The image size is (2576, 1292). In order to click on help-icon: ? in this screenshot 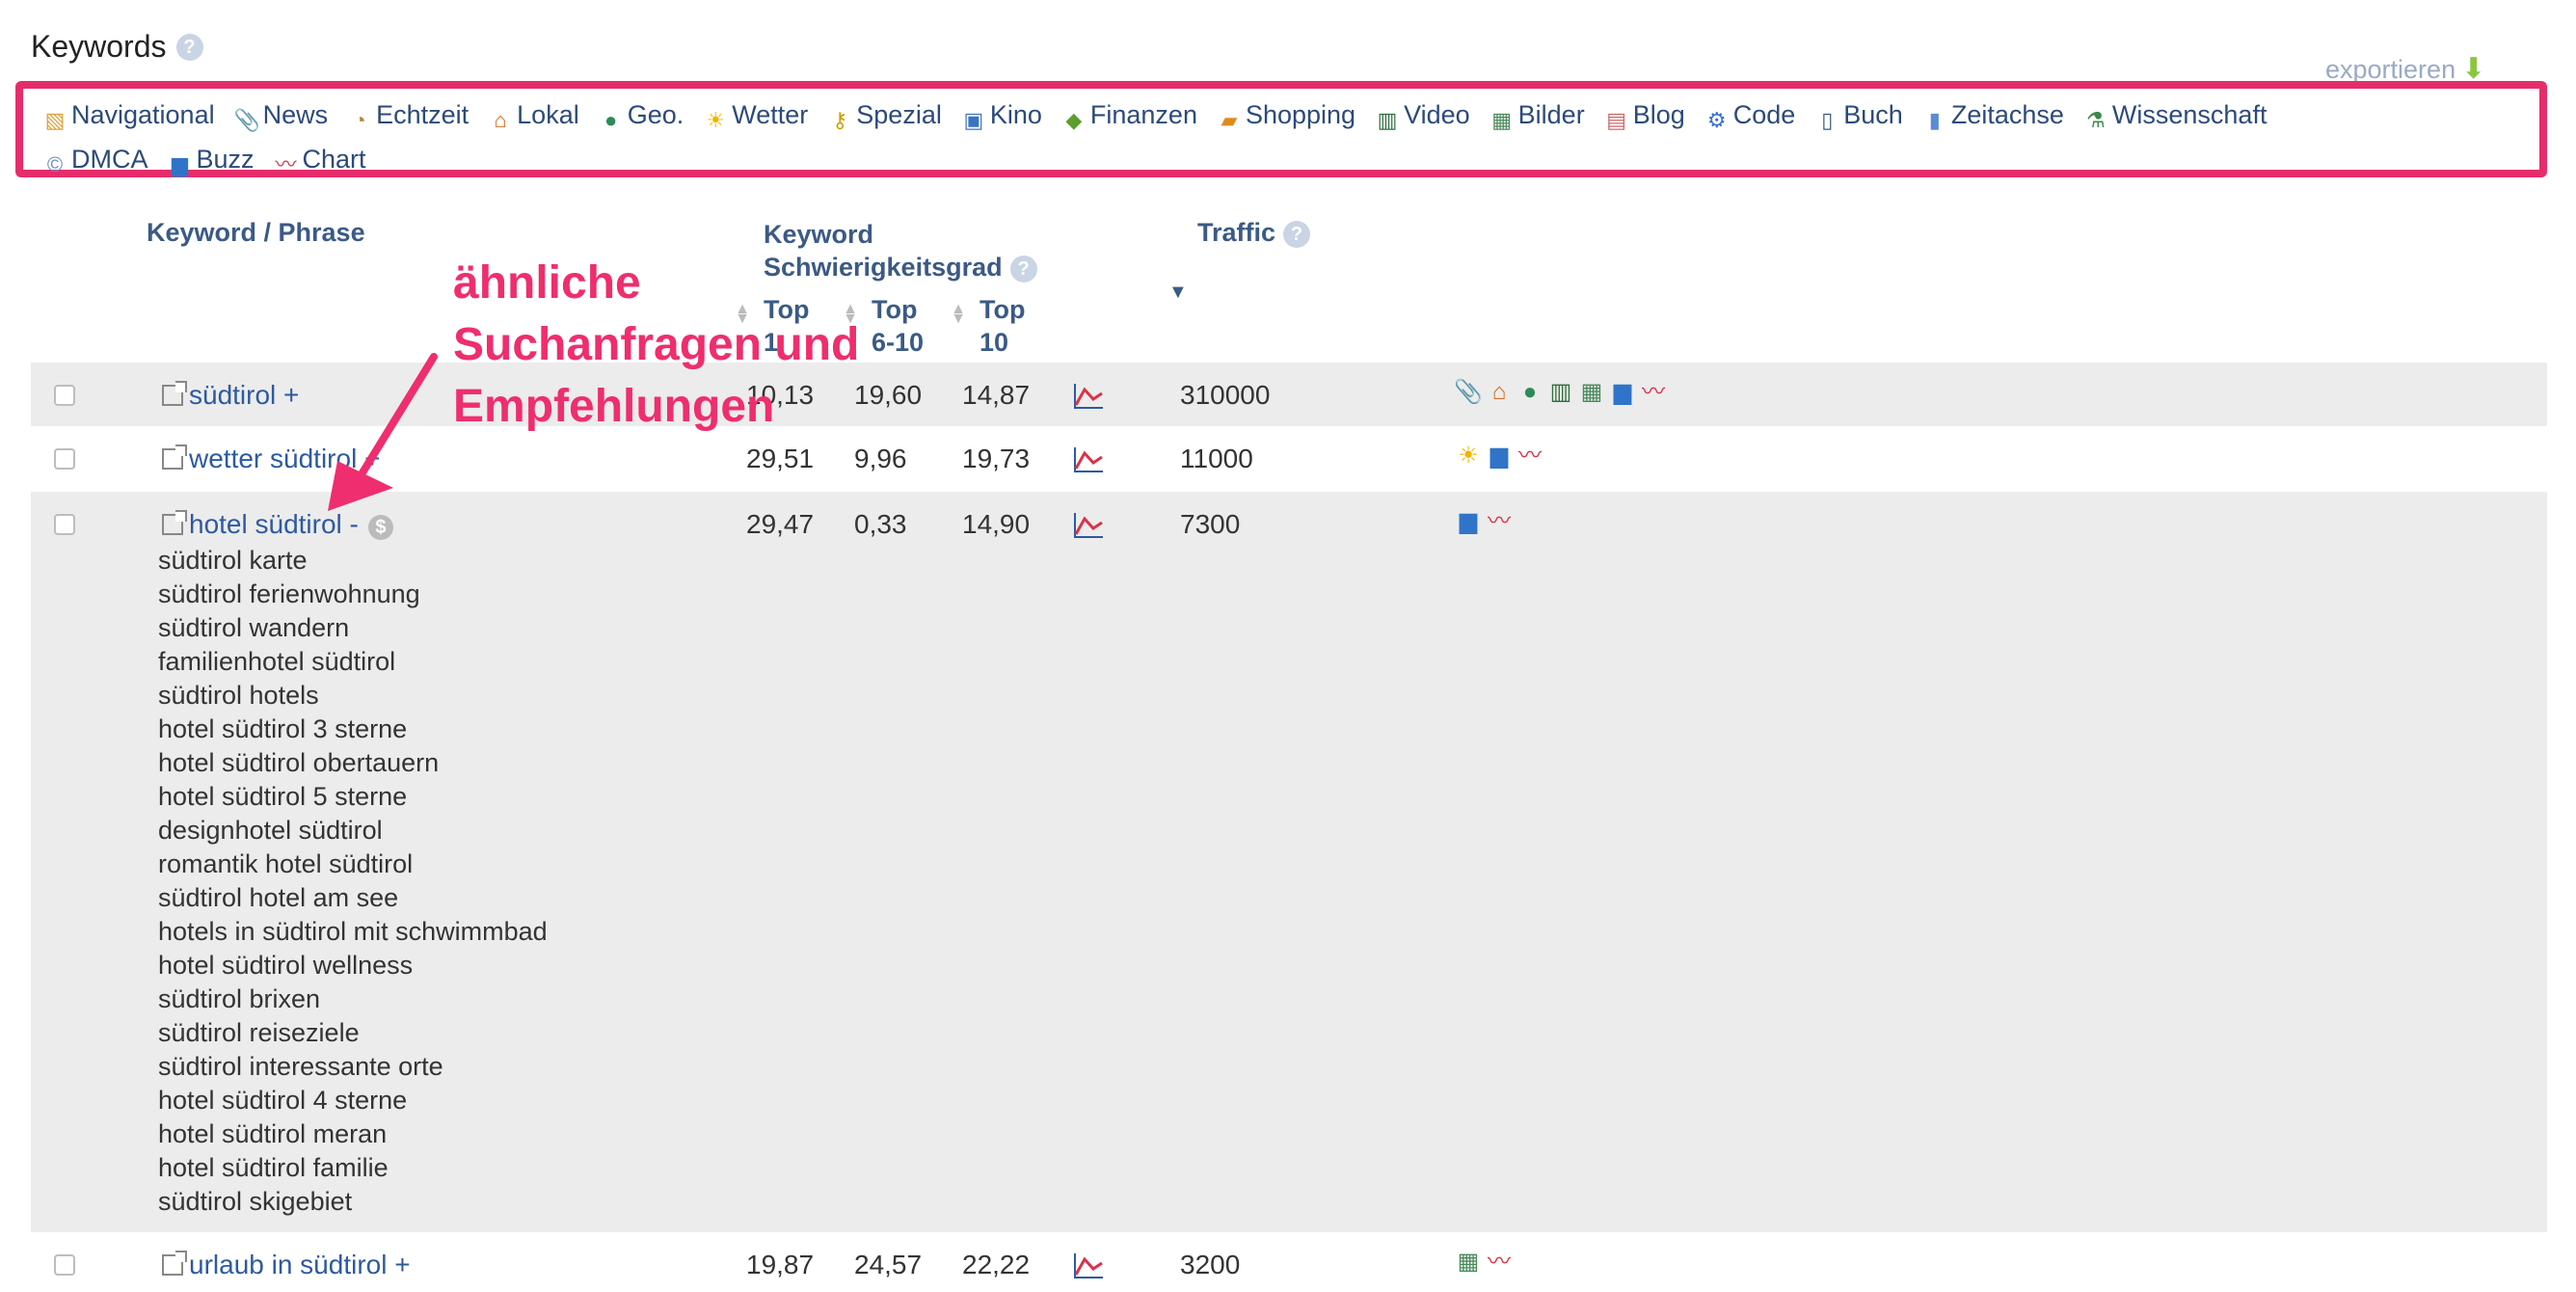, I will do `click(189, 47)`.